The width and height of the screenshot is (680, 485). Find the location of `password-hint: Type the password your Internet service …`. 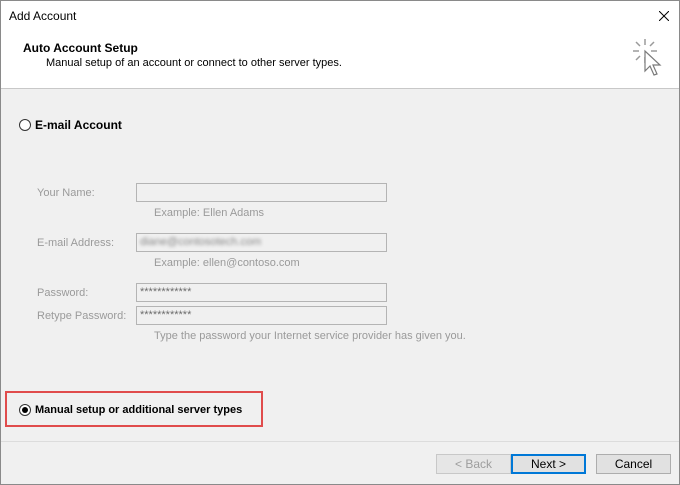

password-hint: Type the password your Internet service … is located at coordinates (310, 336).